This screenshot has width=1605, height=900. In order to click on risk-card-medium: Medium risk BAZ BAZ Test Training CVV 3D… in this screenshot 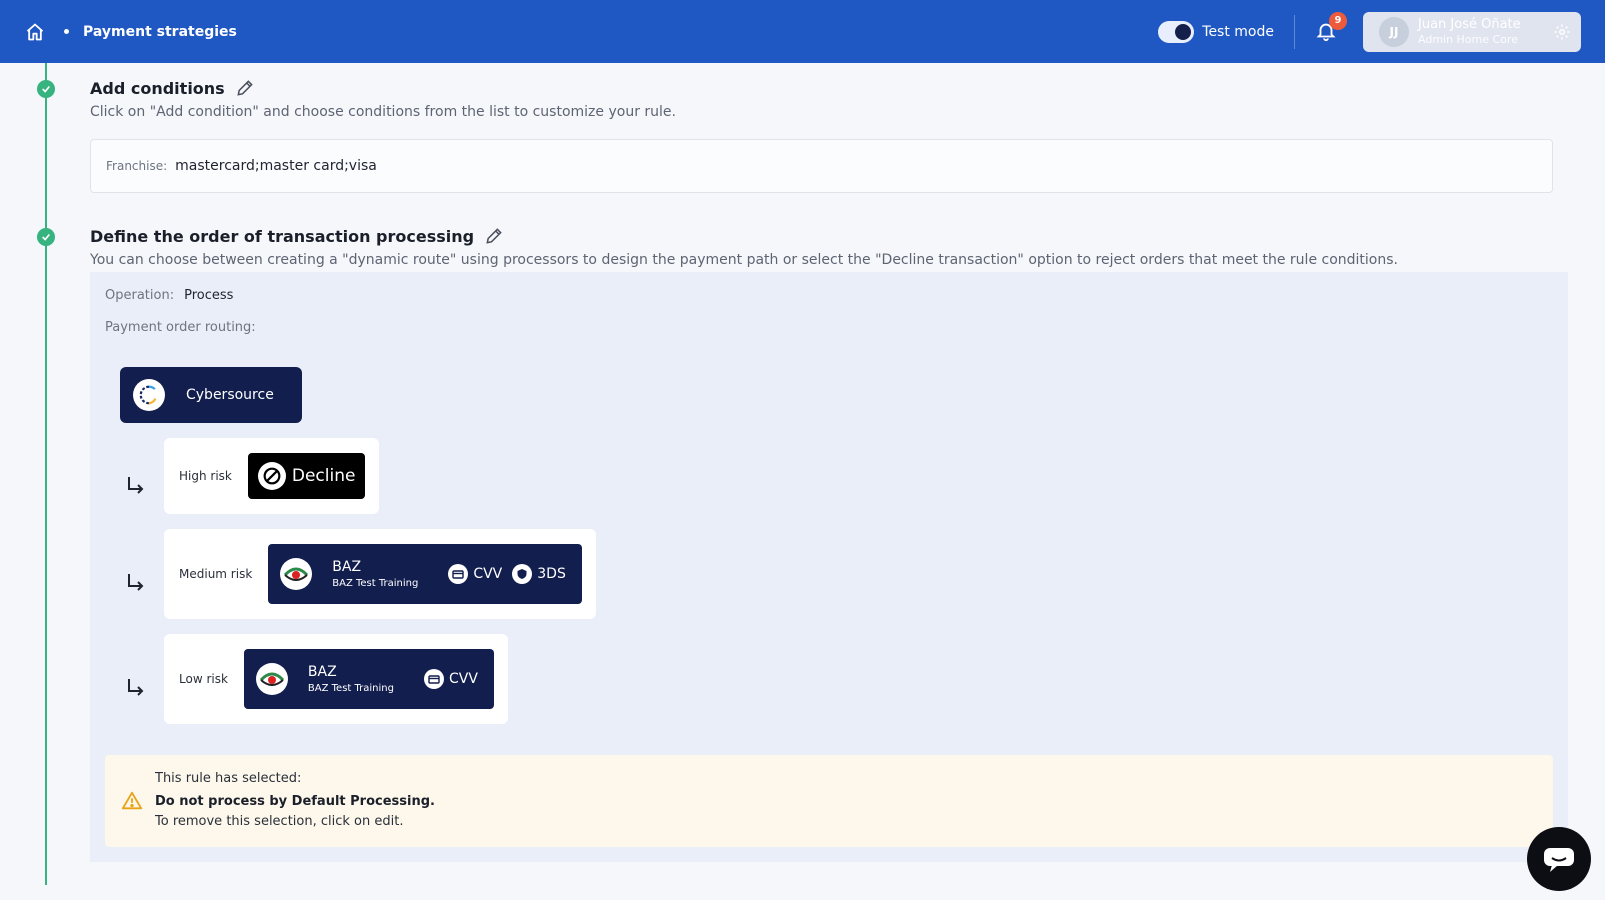, I will do `click(380, 574)`.